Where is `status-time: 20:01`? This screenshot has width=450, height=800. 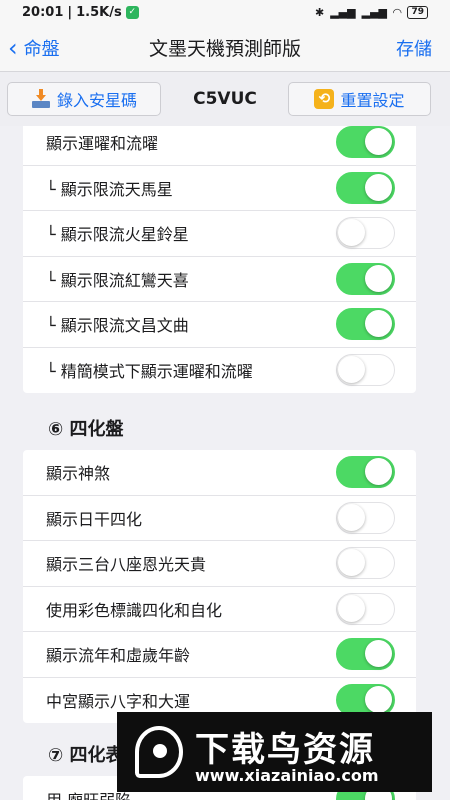
status-time: 20:01 is located at coordinates (43, 12).